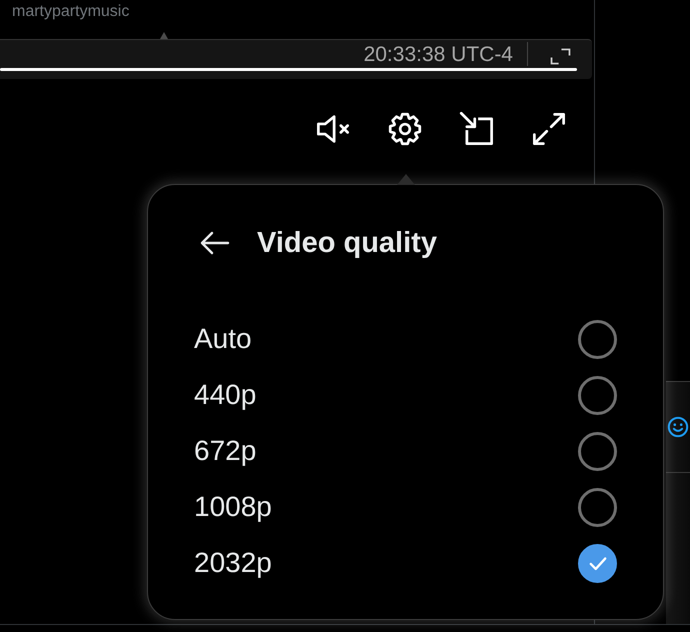 The width and height of the screenshot is (690, 632). Describe the element at coordinates (225, 451) in the screenshot. I see `quality-option: 672p` at that location.